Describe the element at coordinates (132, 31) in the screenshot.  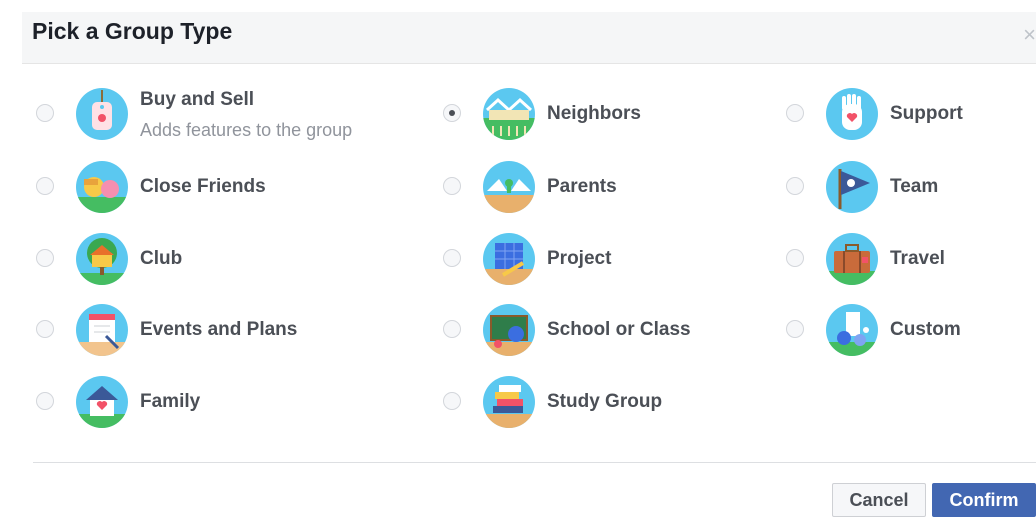
I see `dialog-title: Pick a Group Type` at that location.